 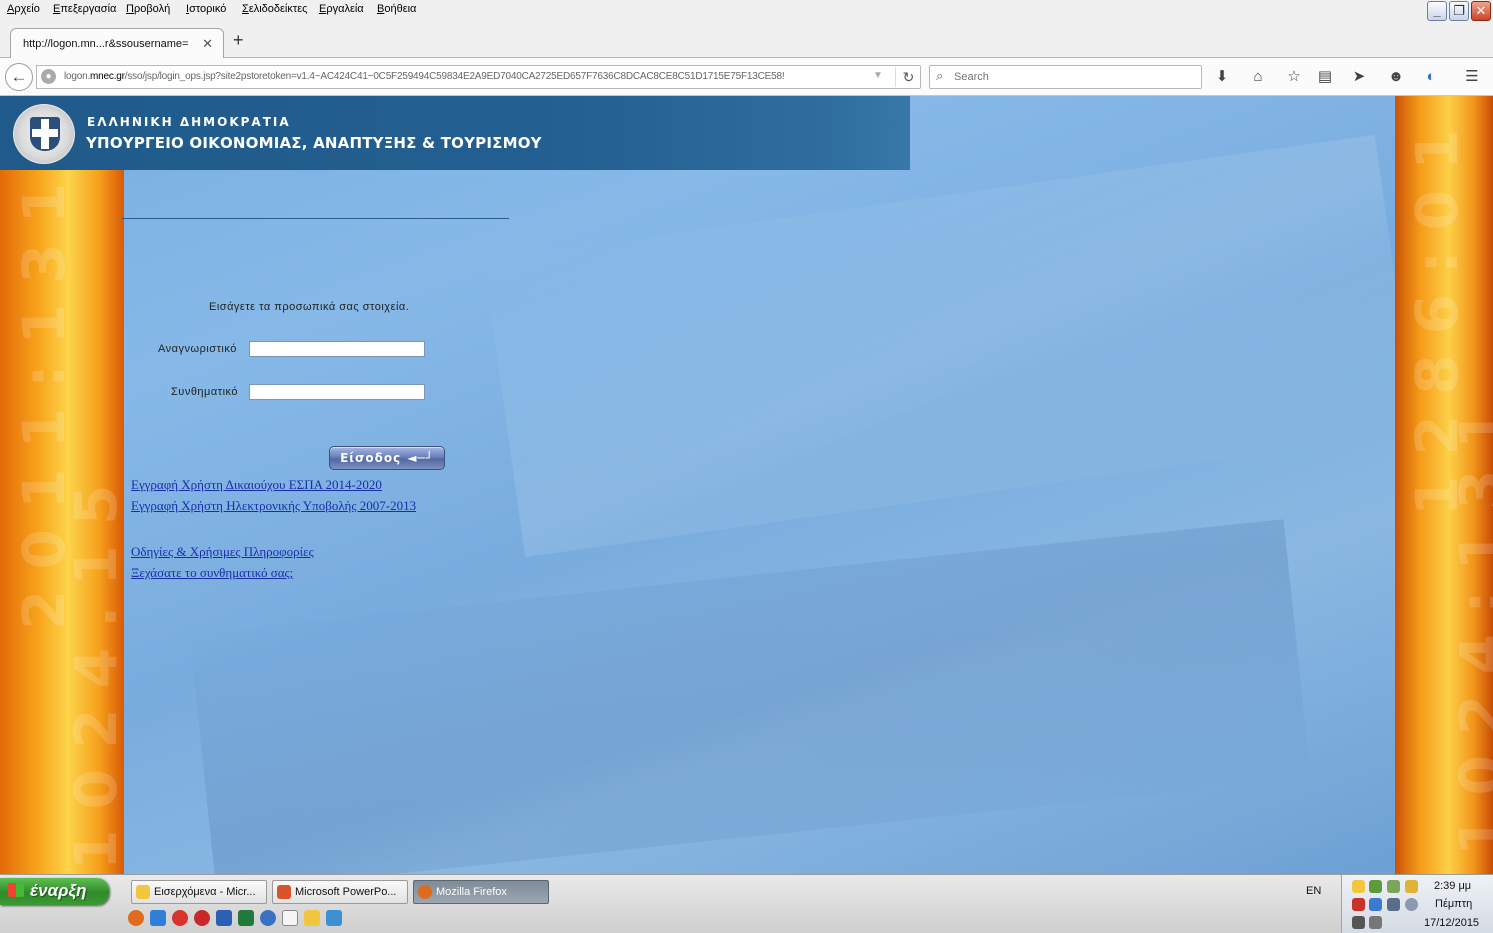 What do you see at coordinates (1325, 77) in the screenshot?
I see `reading-list-icon: ▤` at bounding box center [1325, 77].